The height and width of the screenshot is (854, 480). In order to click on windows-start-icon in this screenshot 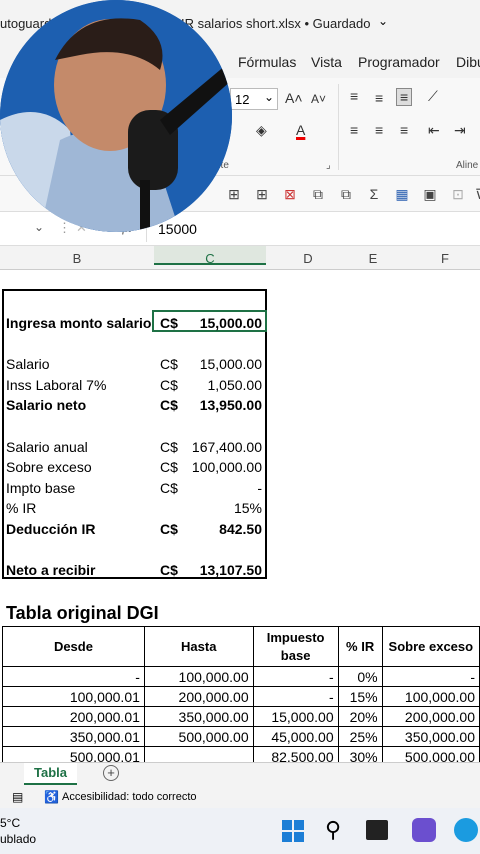, I will do `click(293, 831)`.